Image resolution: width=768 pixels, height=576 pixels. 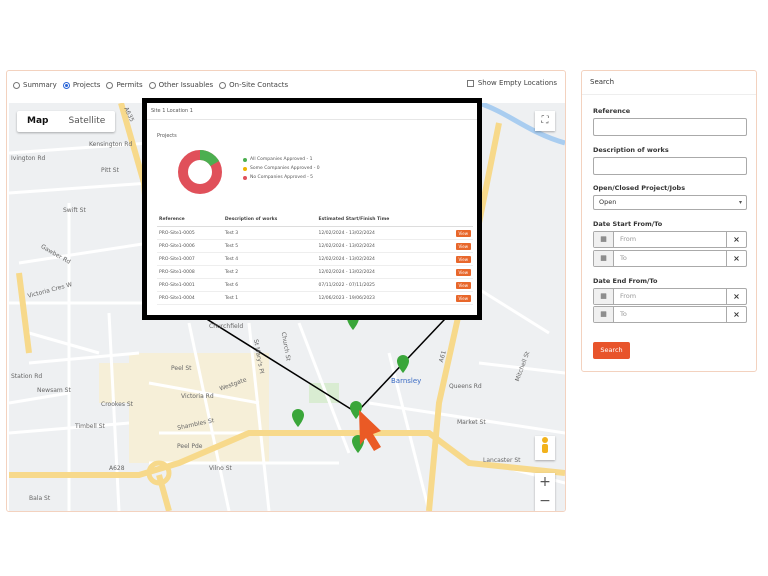 I want to click on fullscreen-icon: ⛶, so click(x=545, y=121).